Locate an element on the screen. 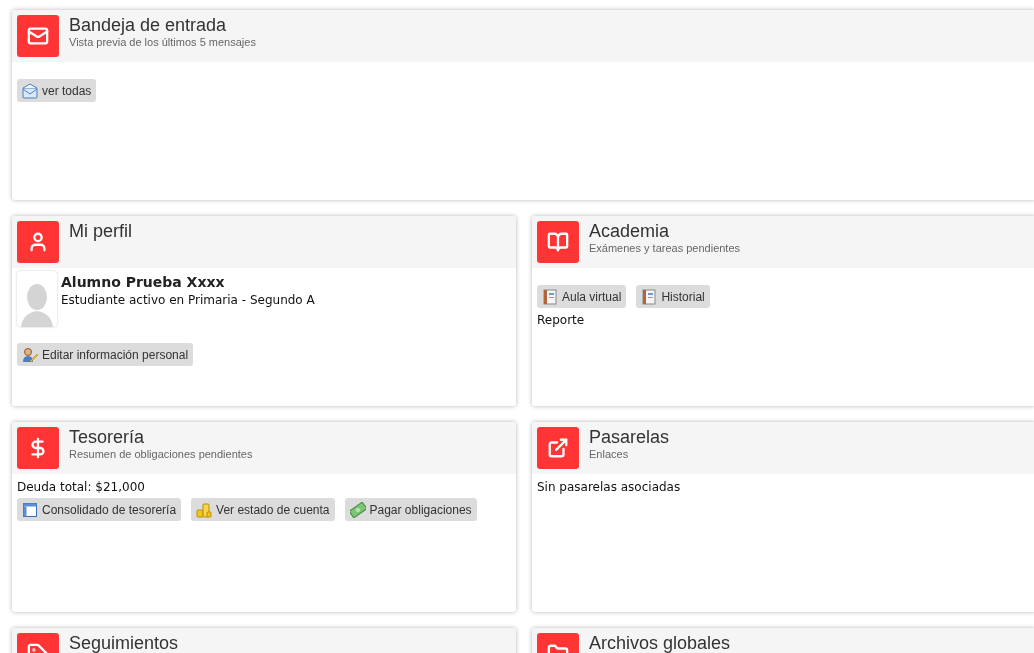  external-link-icon is located at coordinates (558, 448).